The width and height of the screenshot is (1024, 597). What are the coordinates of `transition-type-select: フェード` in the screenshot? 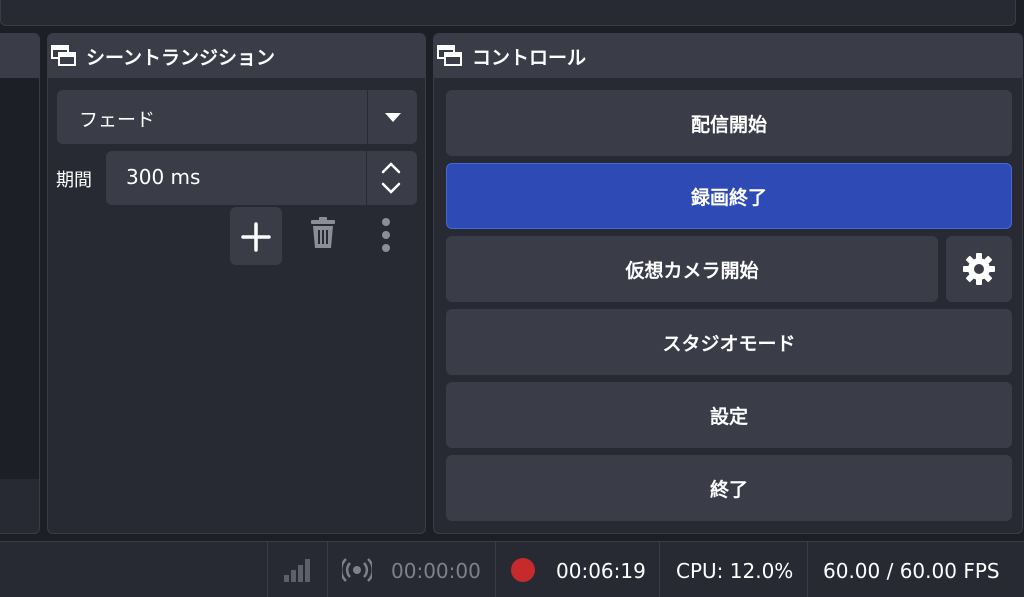 It's located at (237, 117).